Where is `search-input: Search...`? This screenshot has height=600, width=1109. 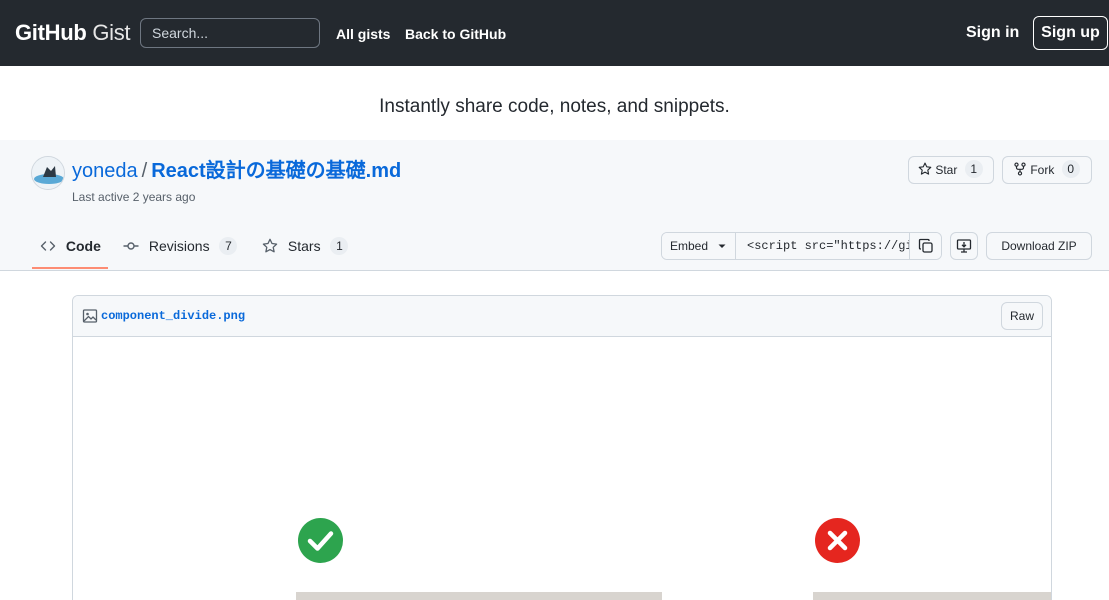
search-input: Search... is located at coordinates (230, 33).